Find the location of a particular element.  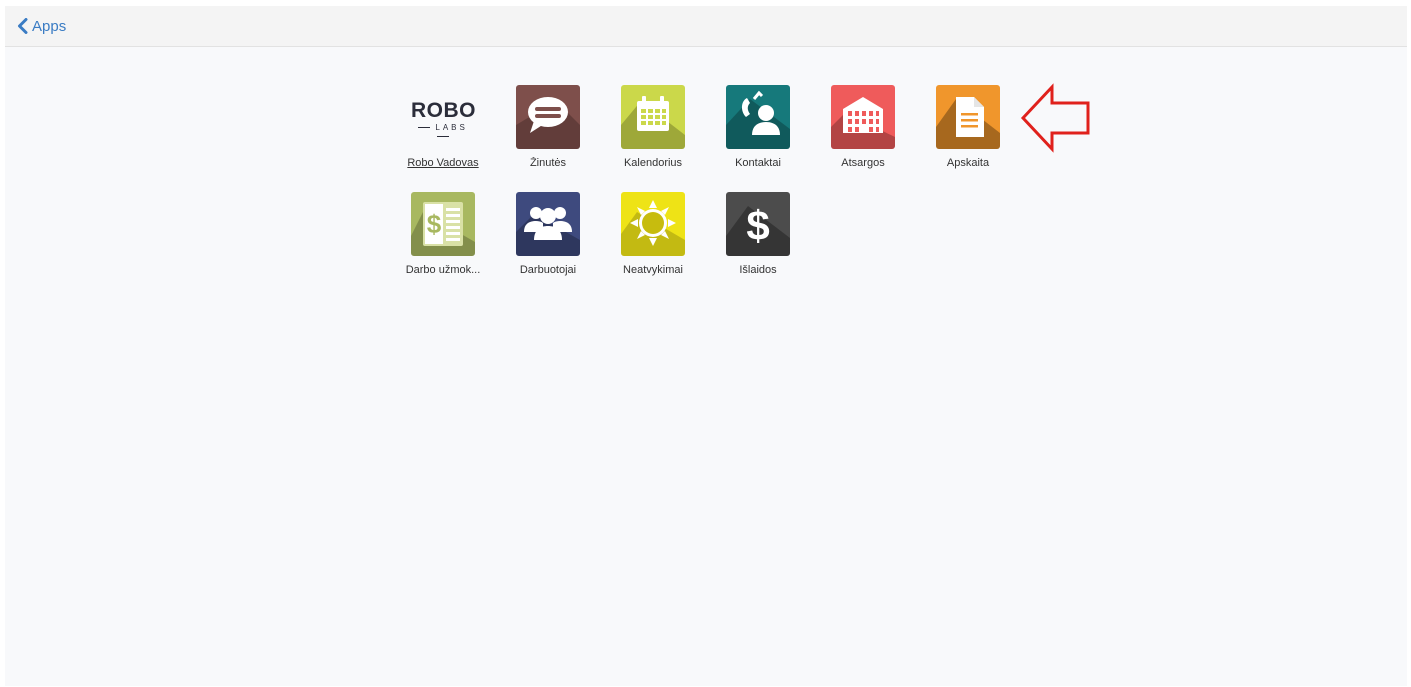

sun-icon is located at coordinates (653, 228).